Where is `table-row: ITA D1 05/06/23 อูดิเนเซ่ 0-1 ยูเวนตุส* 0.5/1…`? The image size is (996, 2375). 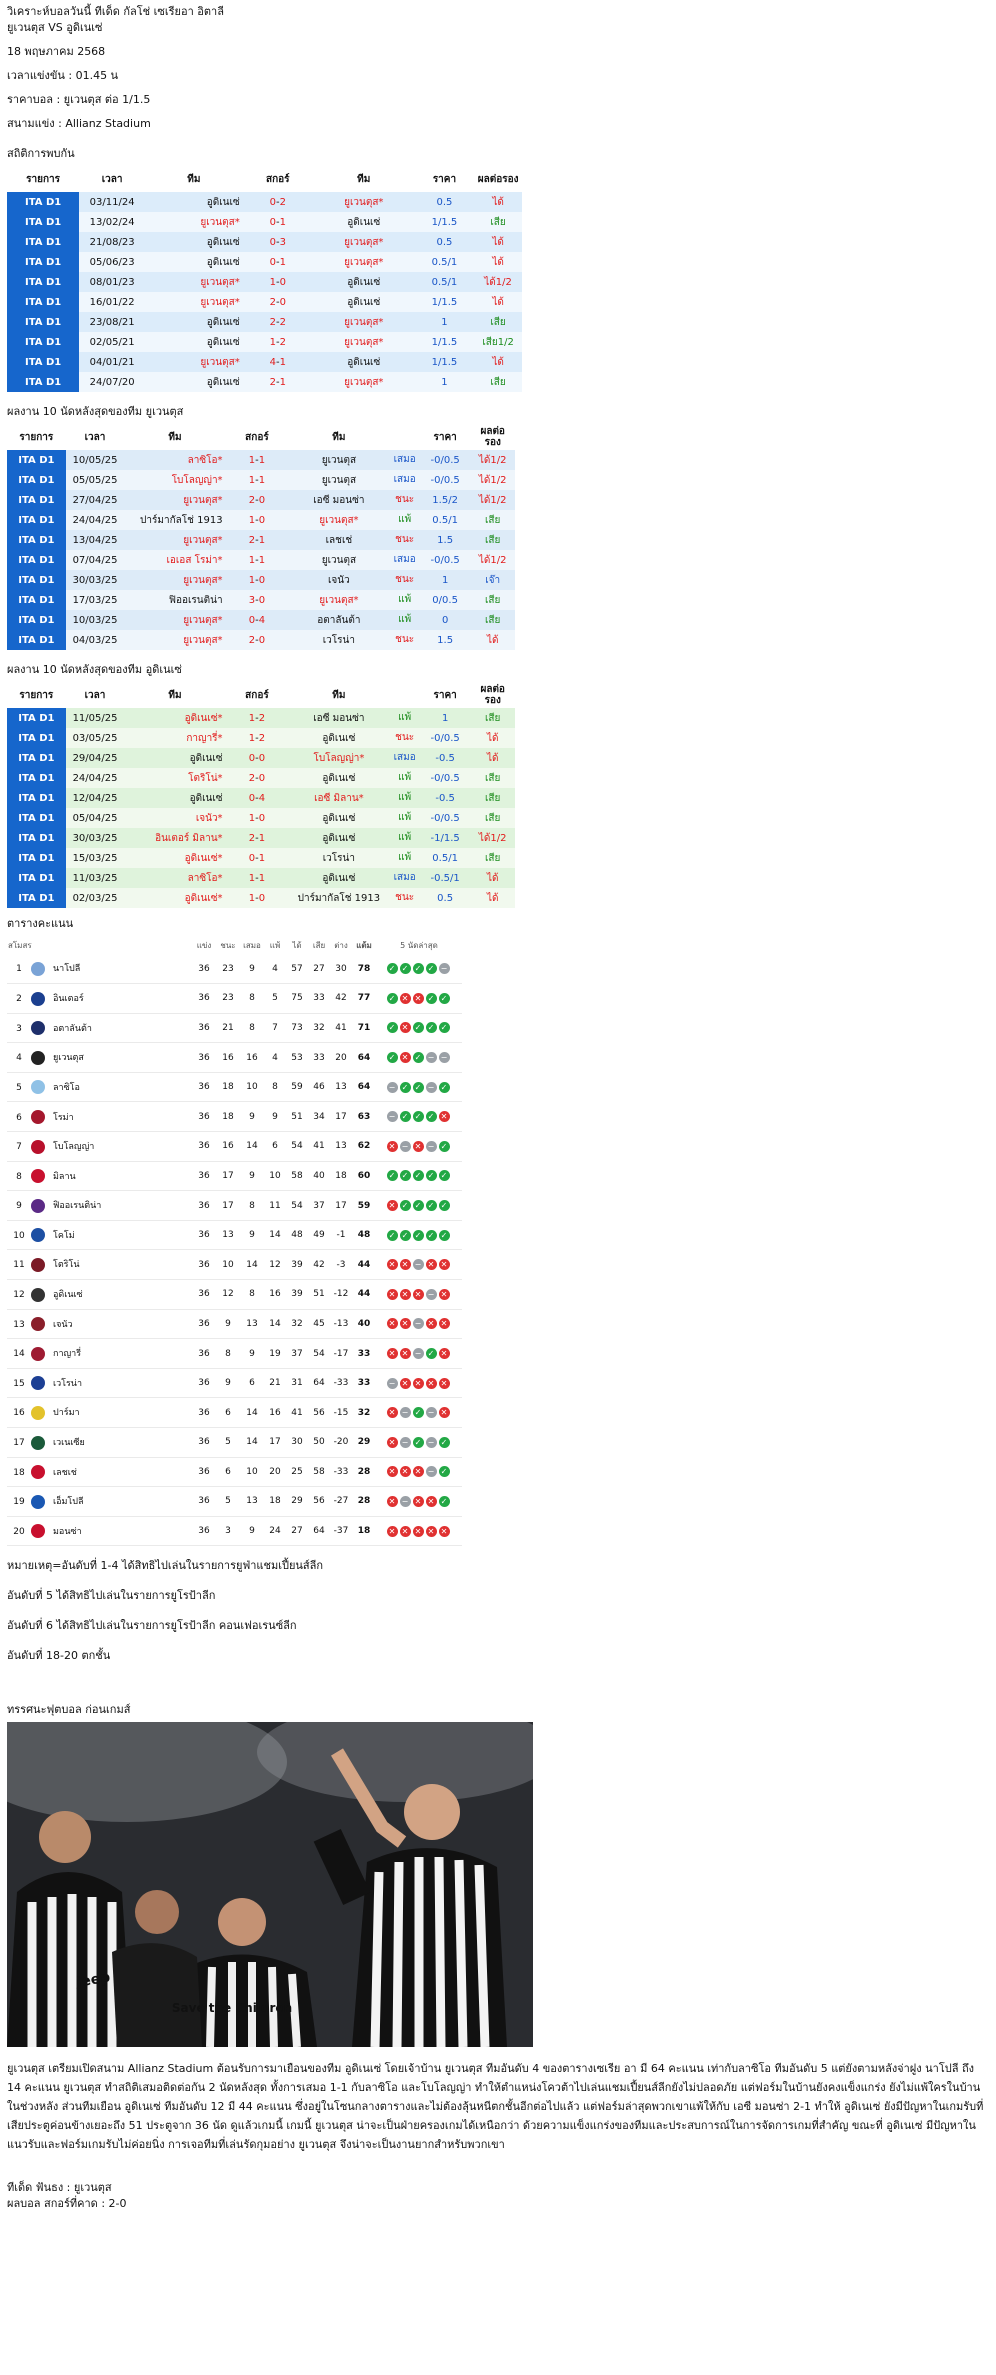
table-row: ITA D1 05/06/23 อูดิเนเซ่ 0-1 ยูเวนตุส* 0.5/1… is located at coordinates (264, 262).